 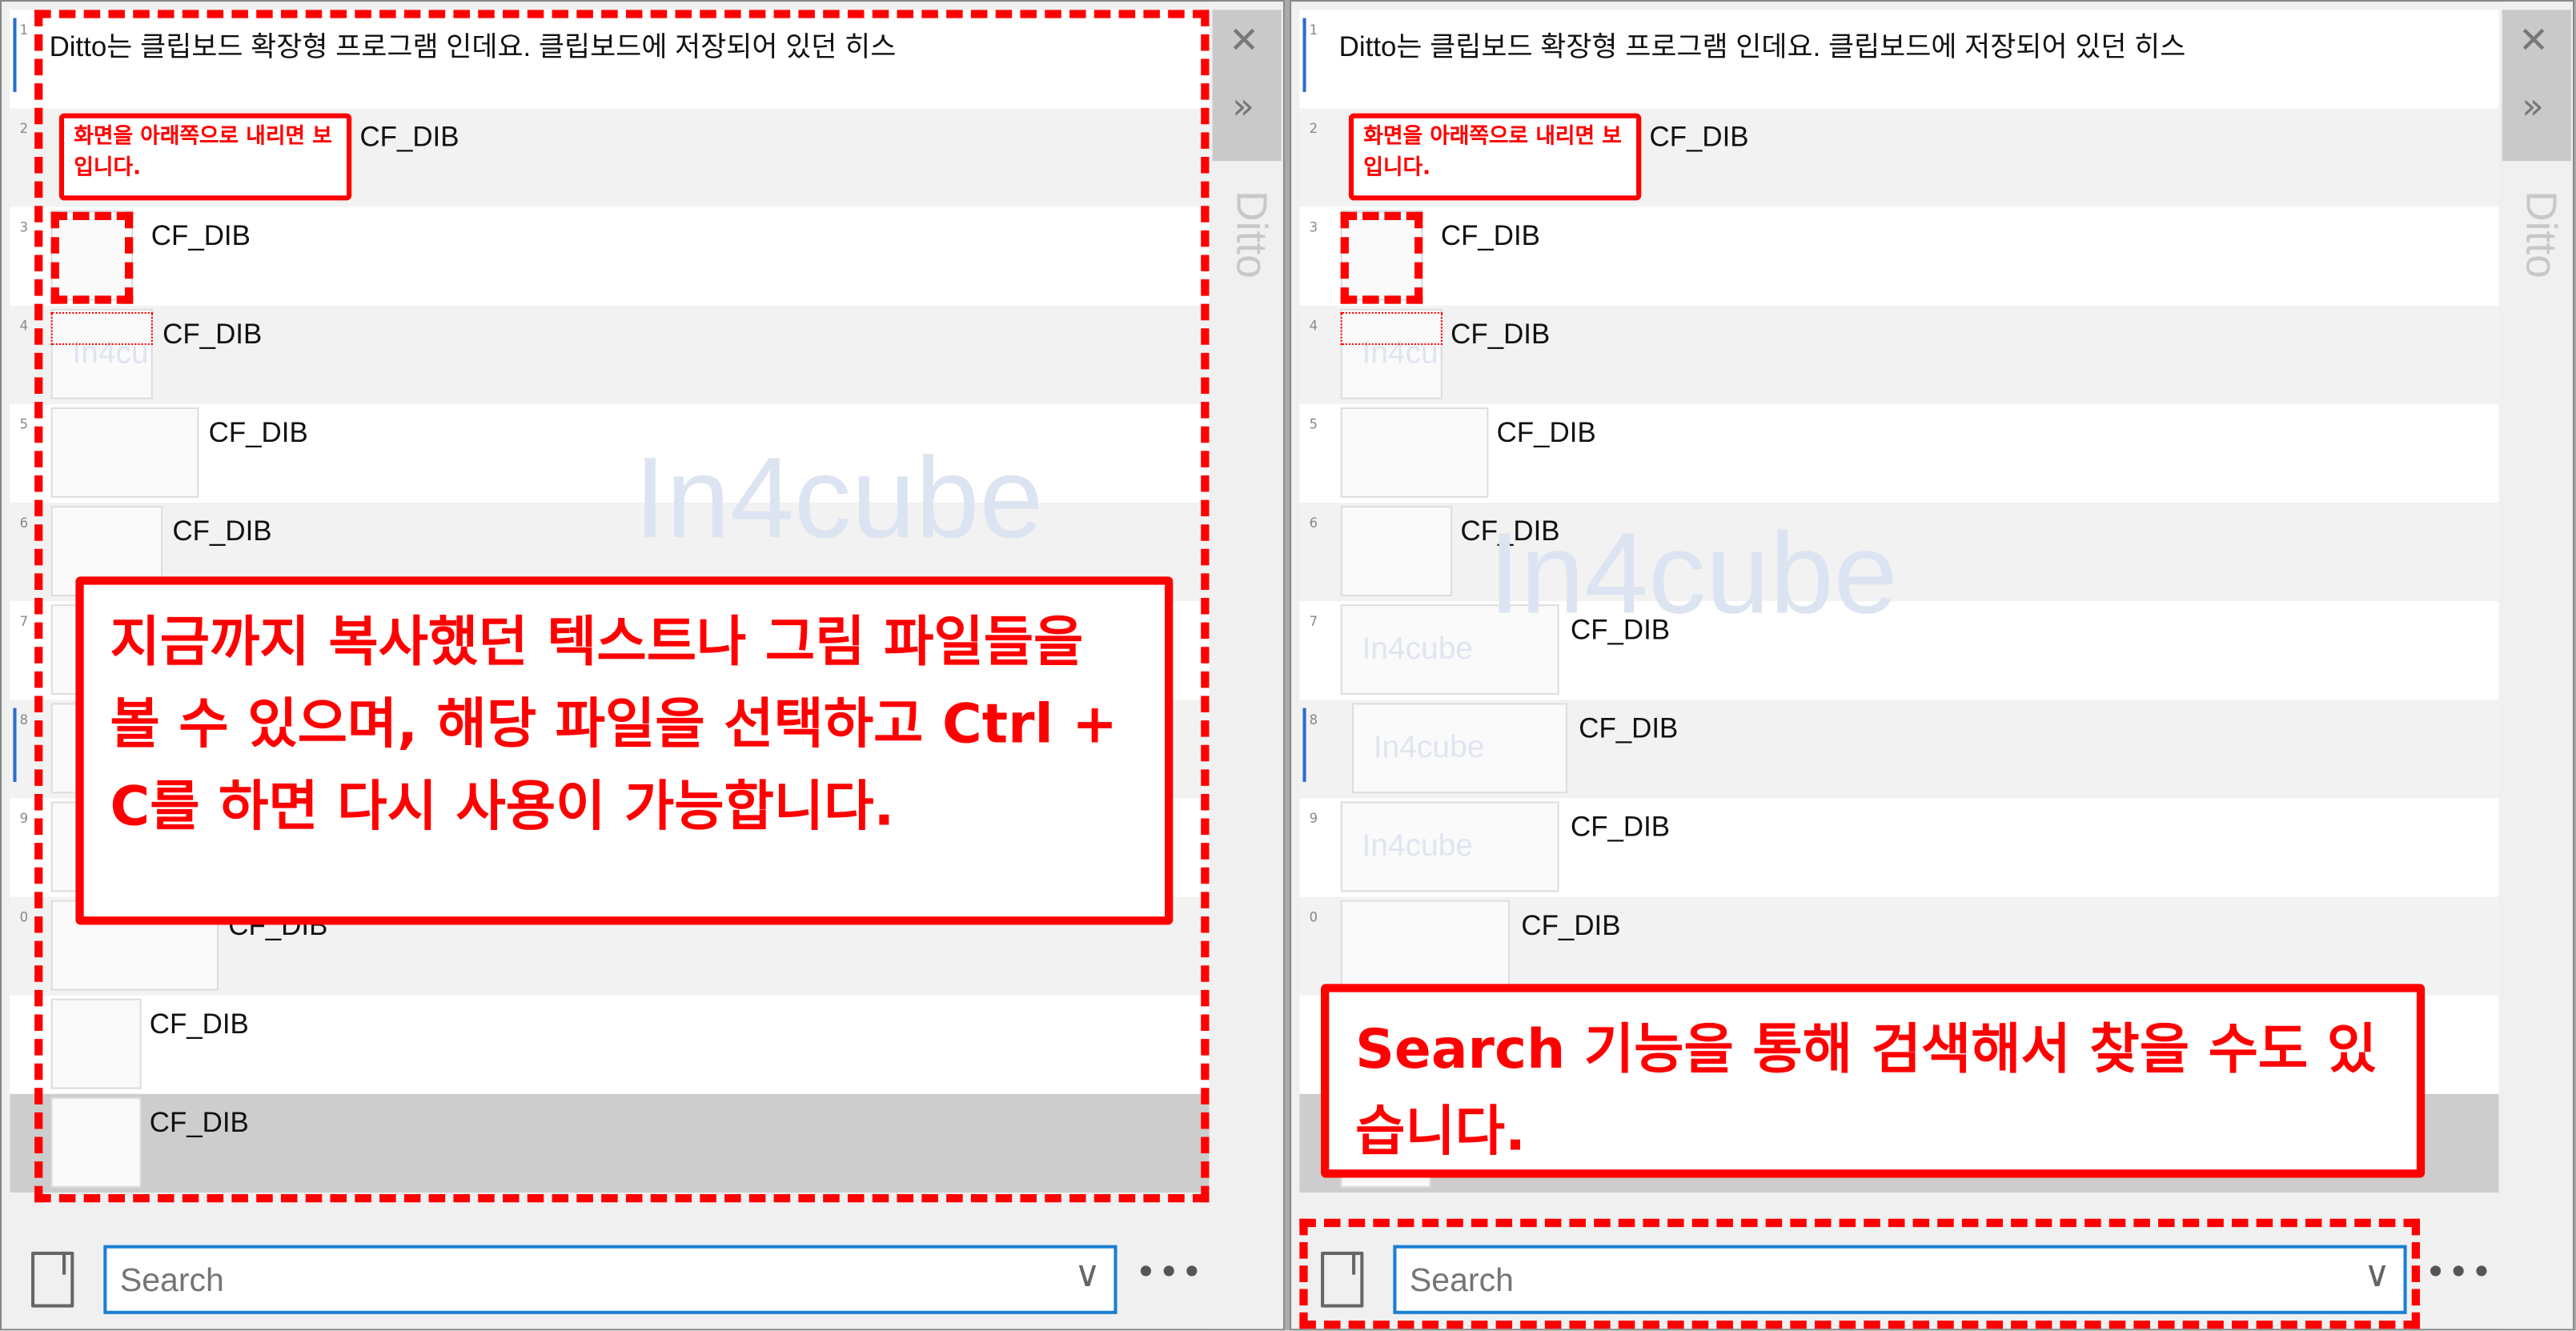 I want to click on list-item: 9 In4cube CF_DIB, so click(x=1899, y=847).